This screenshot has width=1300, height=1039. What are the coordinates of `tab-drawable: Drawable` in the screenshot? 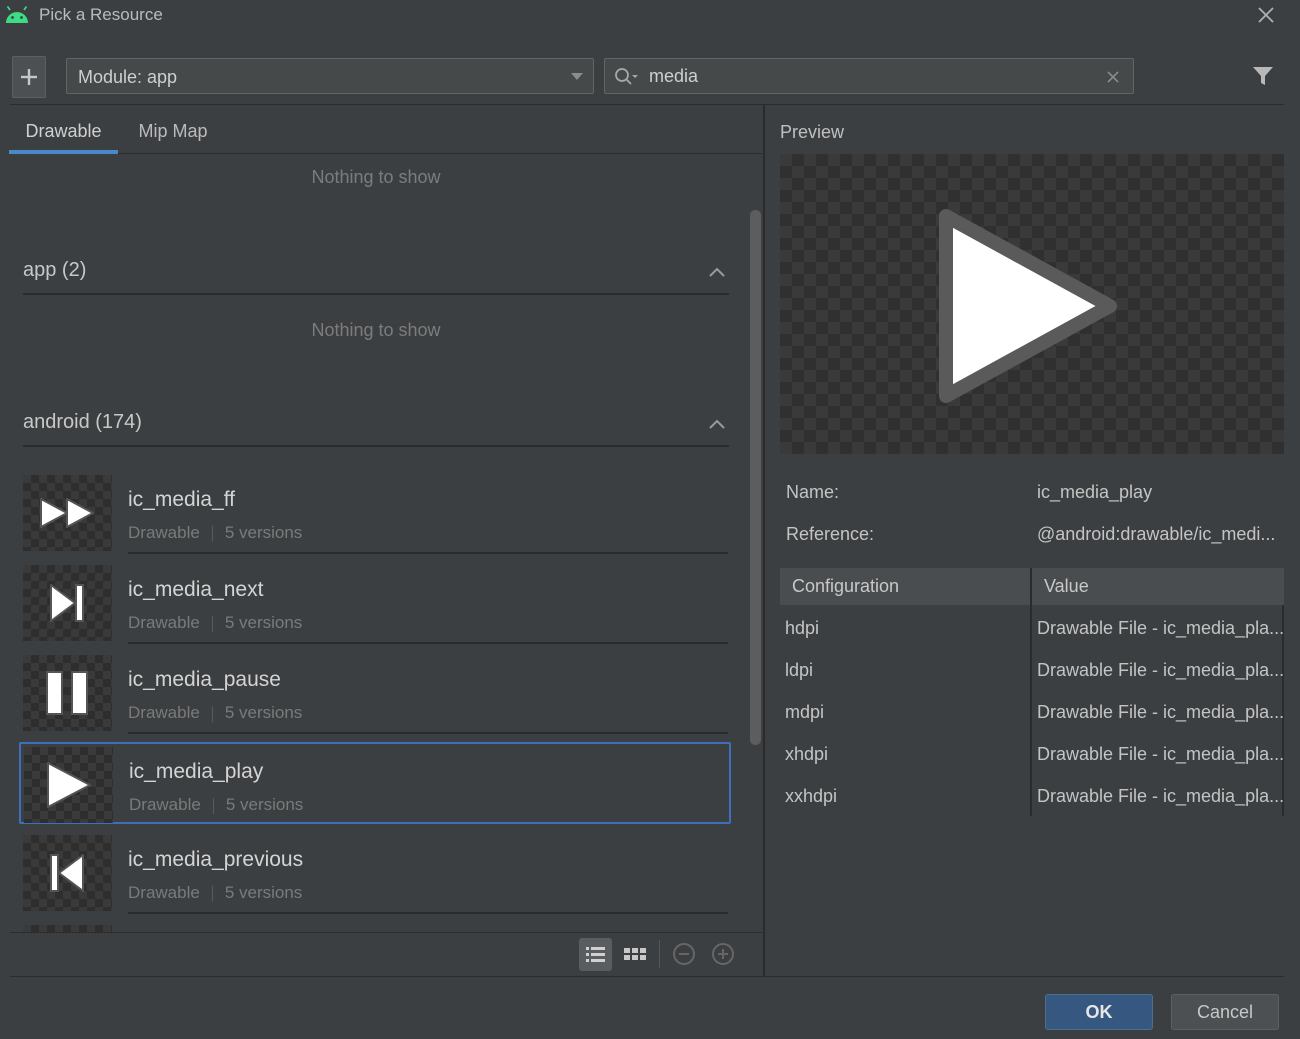 It's located at (63, 131).